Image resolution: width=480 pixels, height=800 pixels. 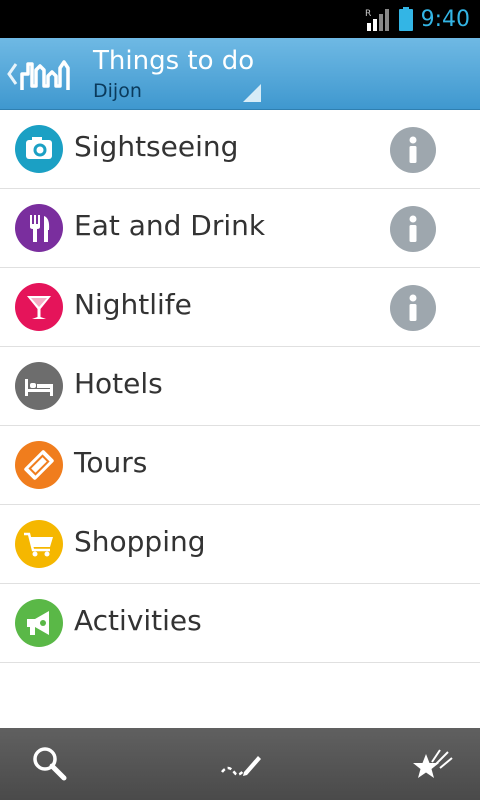 What do you see at coordinates (45, 74) in the screenshot?
I see `city-skyline-logo-icon` at bounding box center [45, 74].